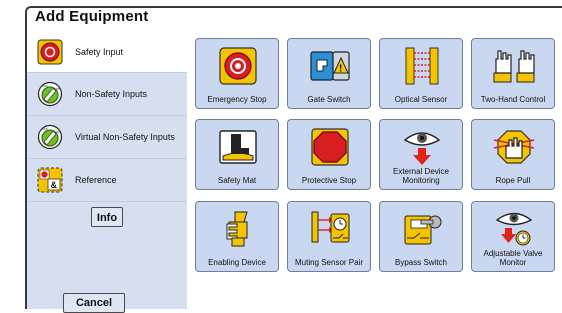 This screenshot has height=313, width=562. What do you see at coordinates (238, 147) in the screenshot?
I see `safety-mat-icon` at bounding box center [238, 147].